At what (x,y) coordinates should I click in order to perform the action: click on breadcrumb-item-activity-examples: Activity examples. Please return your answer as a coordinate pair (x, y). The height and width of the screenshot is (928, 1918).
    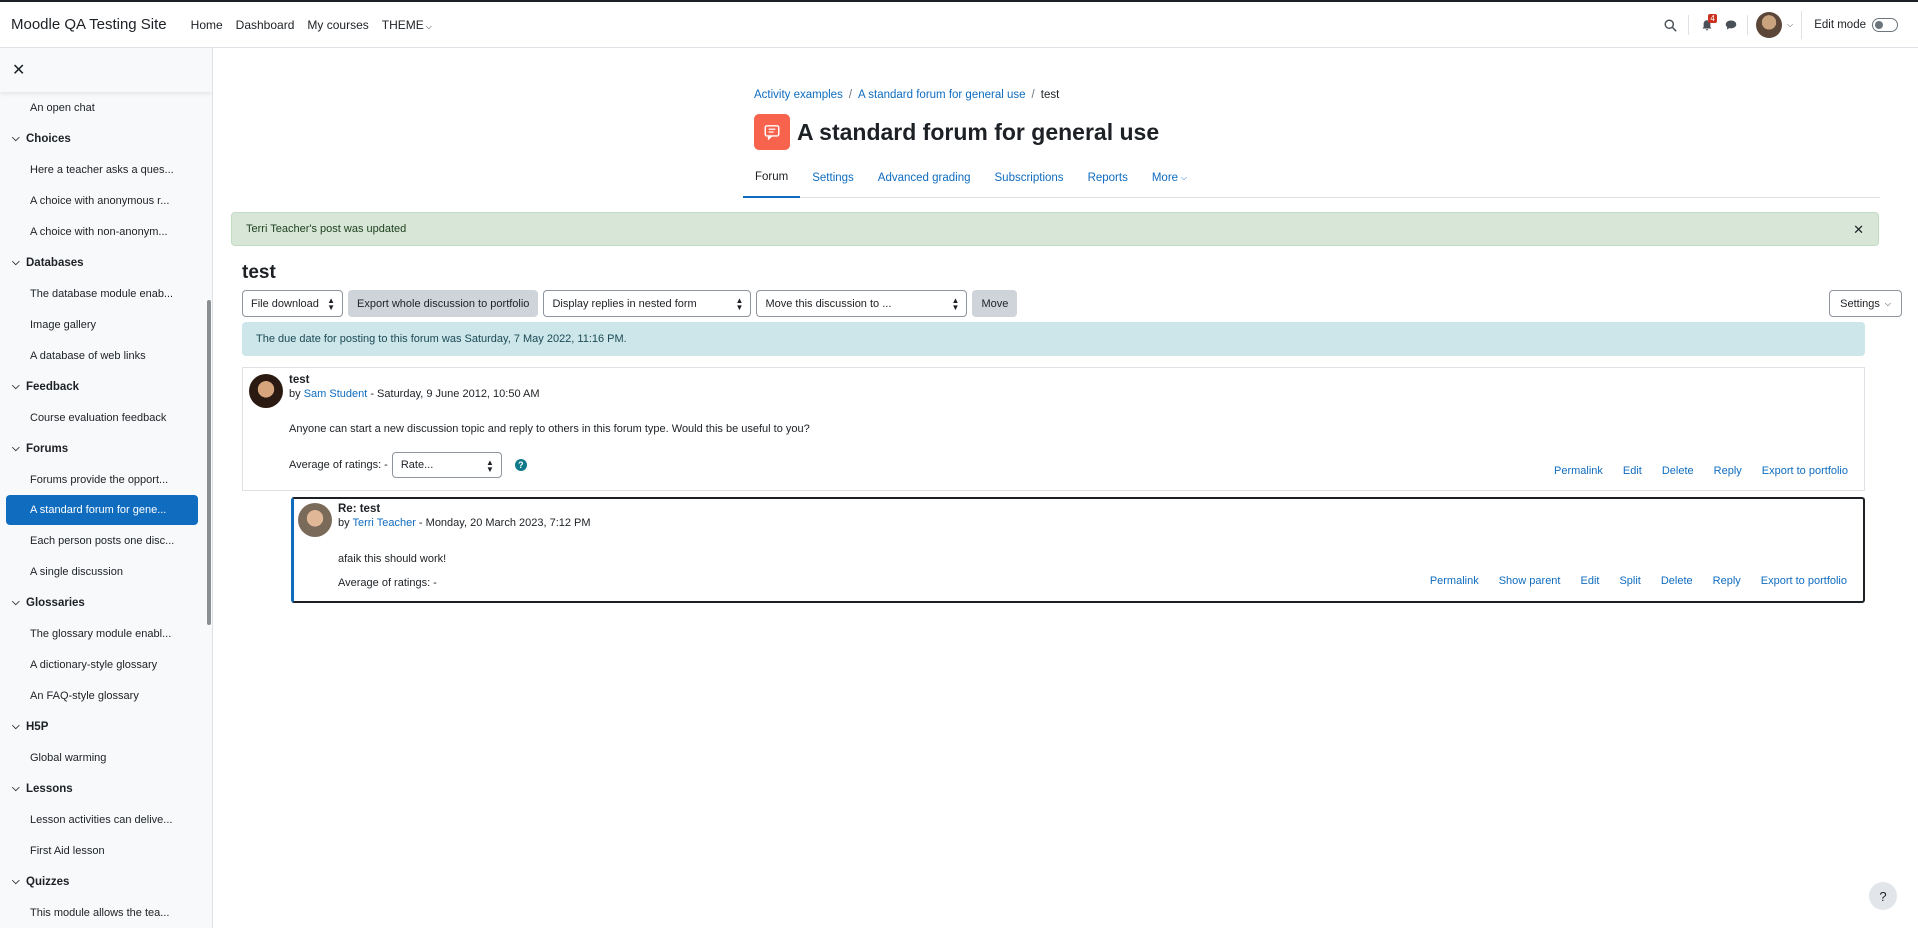
    Looking at the image, I should click on (798, 95).